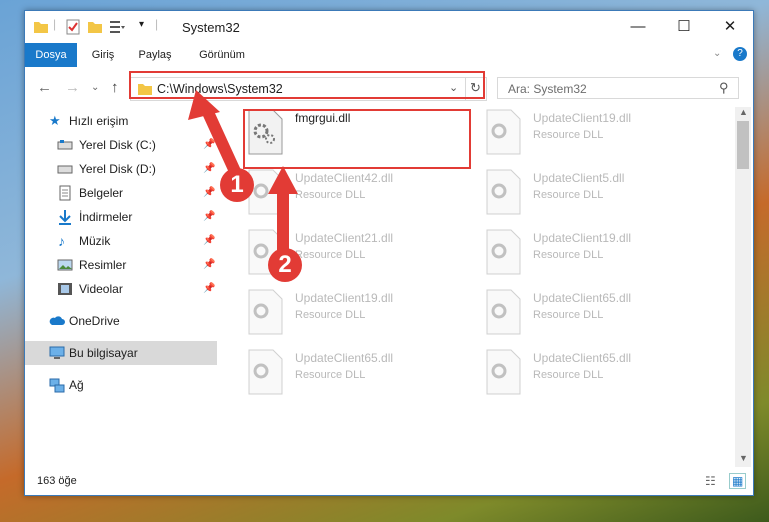  I want to click on arrow-head, so click(283, 180).